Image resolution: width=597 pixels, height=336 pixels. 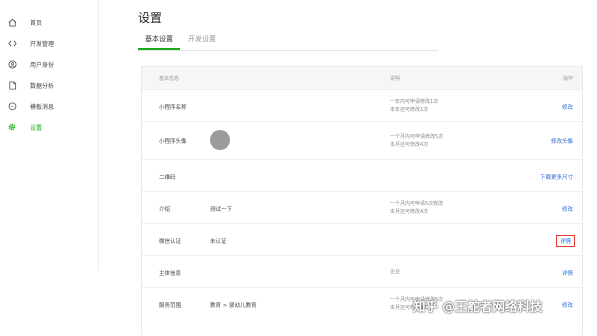 What do you see at coordinates (567, 107) in the screenshot?
I see `edit-name-link: 修改` at bounding box center [567, 107].